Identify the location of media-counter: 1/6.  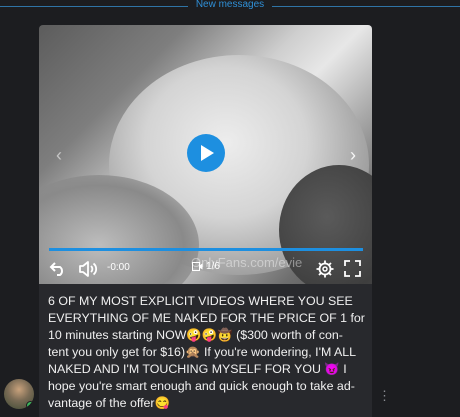
(206, 266).